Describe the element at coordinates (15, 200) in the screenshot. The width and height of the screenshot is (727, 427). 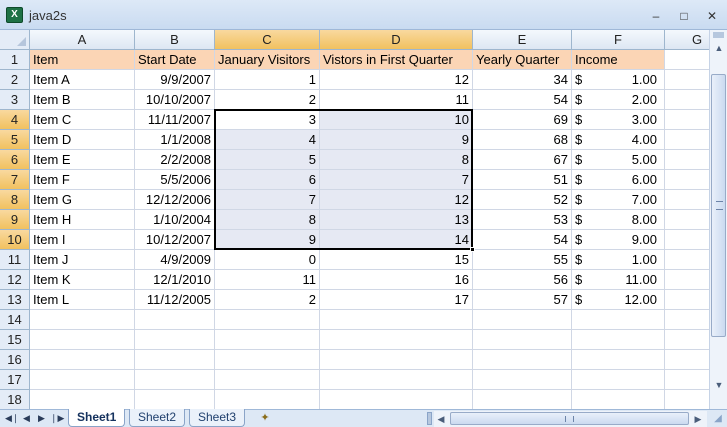
I see `row-header: 8` at that location.